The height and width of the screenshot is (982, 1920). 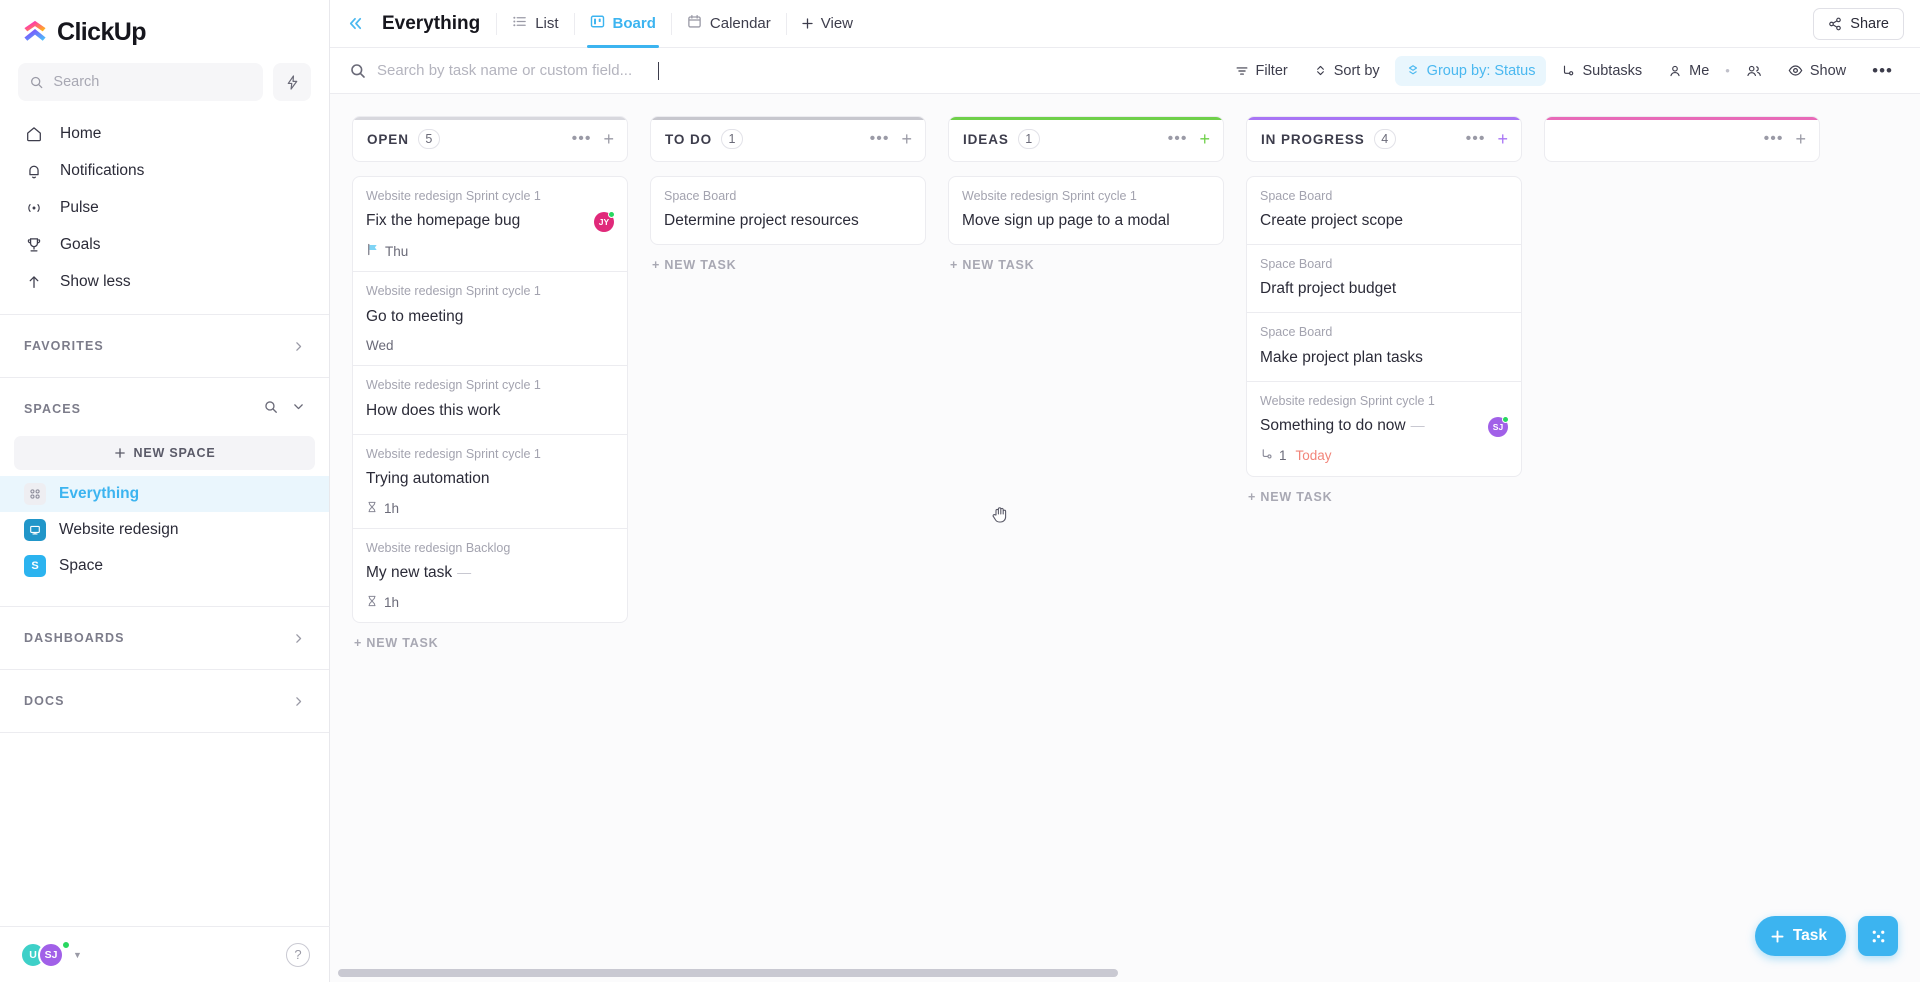 I want to click on assignees-button, so click(x=1754, y=71).